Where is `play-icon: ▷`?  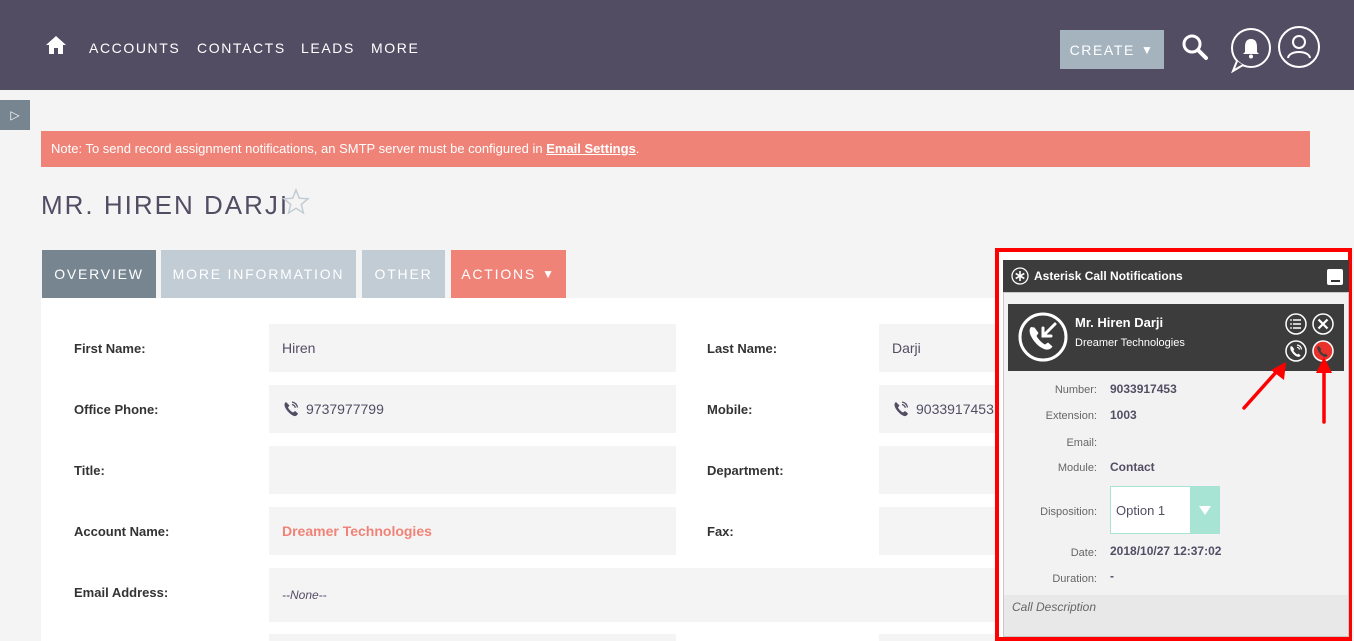
play-icon: ▷ is located at coordinates (15, 115).